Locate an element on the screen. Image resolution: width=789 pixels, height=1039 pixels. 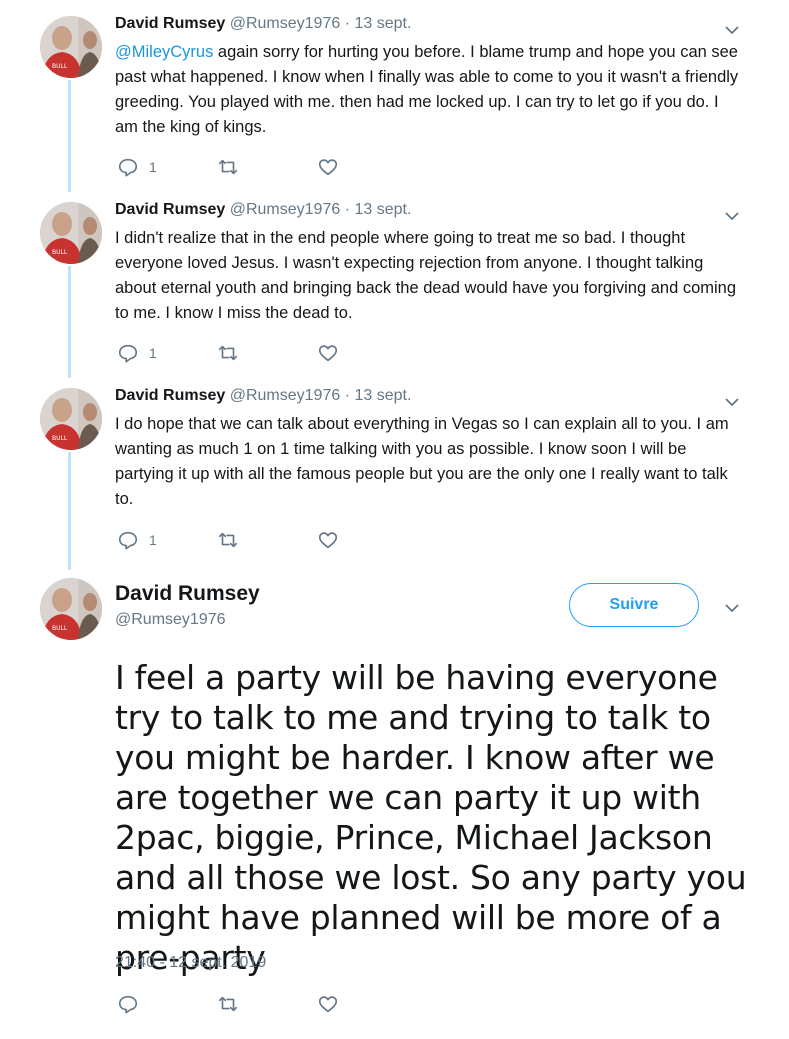
follow-button: Suivre is located at coordinates (634, 605).